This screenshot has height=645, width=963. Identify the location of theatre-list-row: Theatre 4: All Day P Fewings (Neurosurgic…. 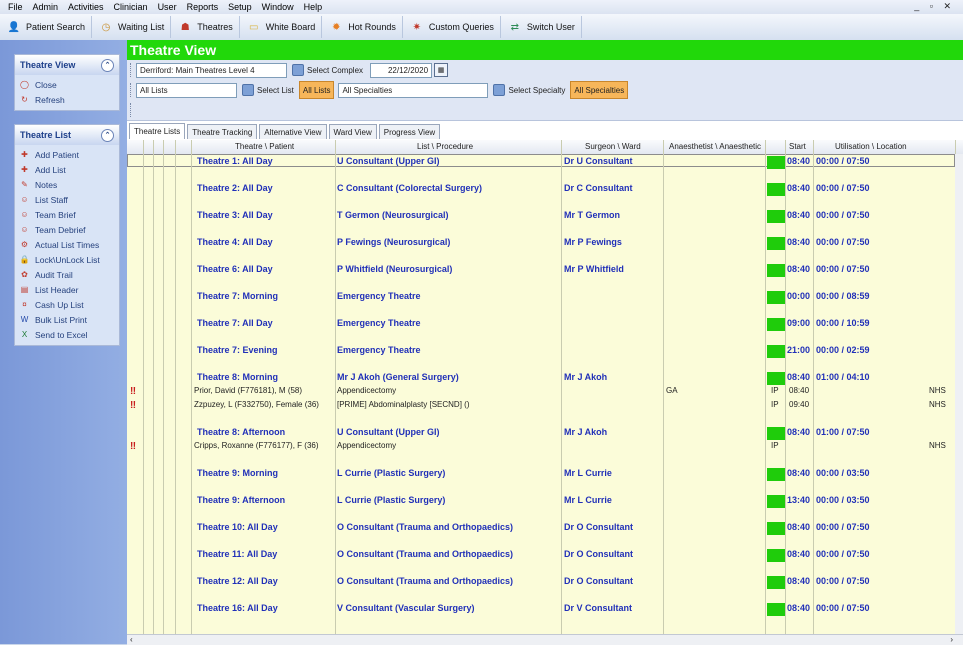
(545, 243).